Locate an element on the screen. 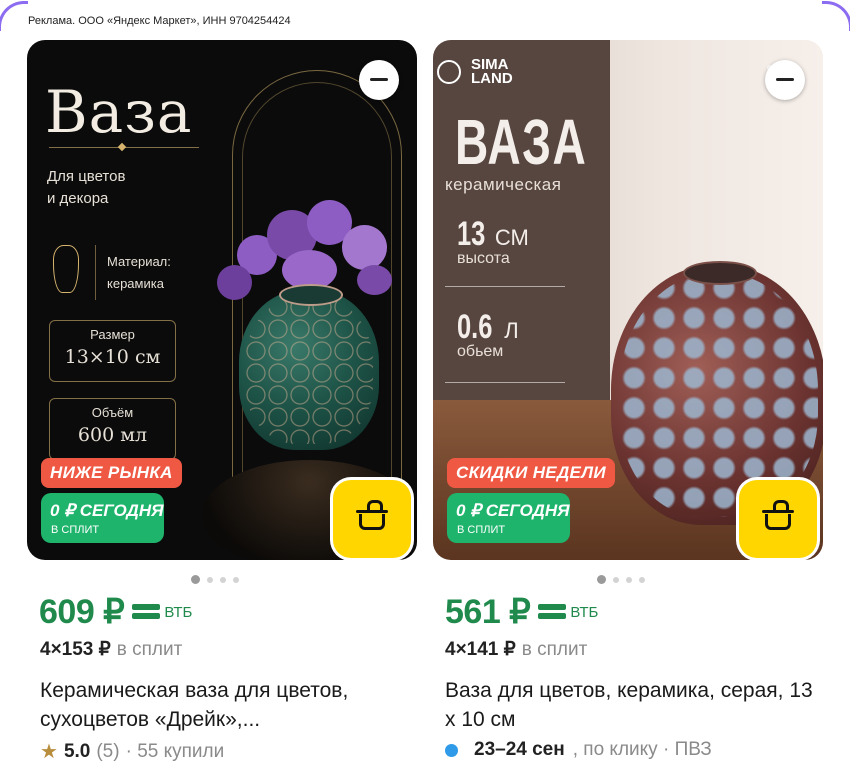 Image resolution: width=850 pixels, height=768 pixels. material-value: керамика is located at coordinates (135, 283).